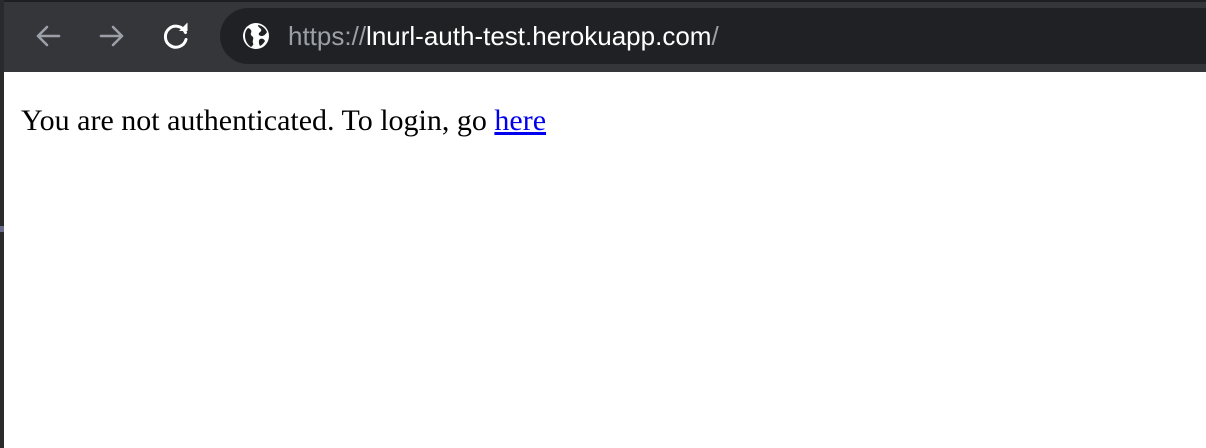 This screenshot has height=448, width=1206. I want to click on arrow-right-icon, so click(111, 36).